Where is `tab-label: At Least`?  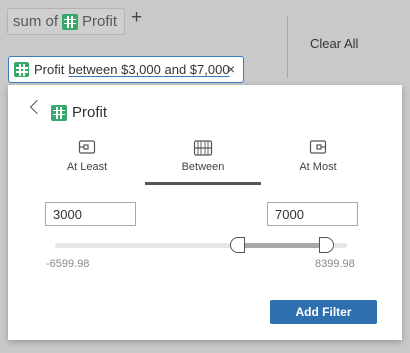 tab-label: At Least is located at coordinates (87, 167).